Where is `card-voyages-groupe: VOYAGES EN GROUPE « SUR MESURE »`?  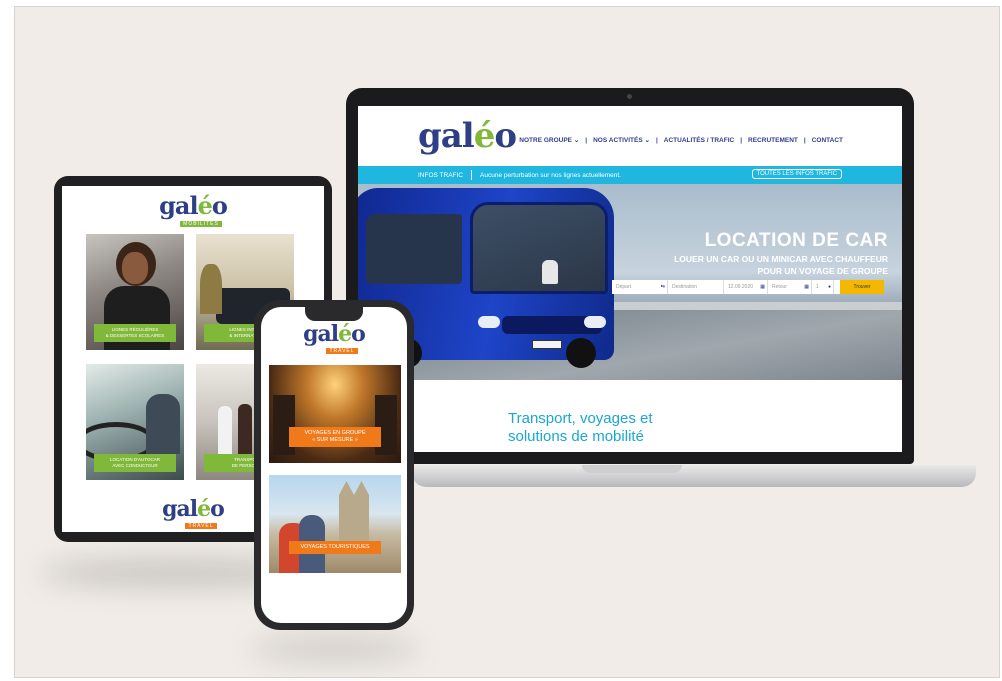
card-voyages-groupe: VOYAGES EN GROUPE « SUR MESURE » is located at coordinates (335, 414).